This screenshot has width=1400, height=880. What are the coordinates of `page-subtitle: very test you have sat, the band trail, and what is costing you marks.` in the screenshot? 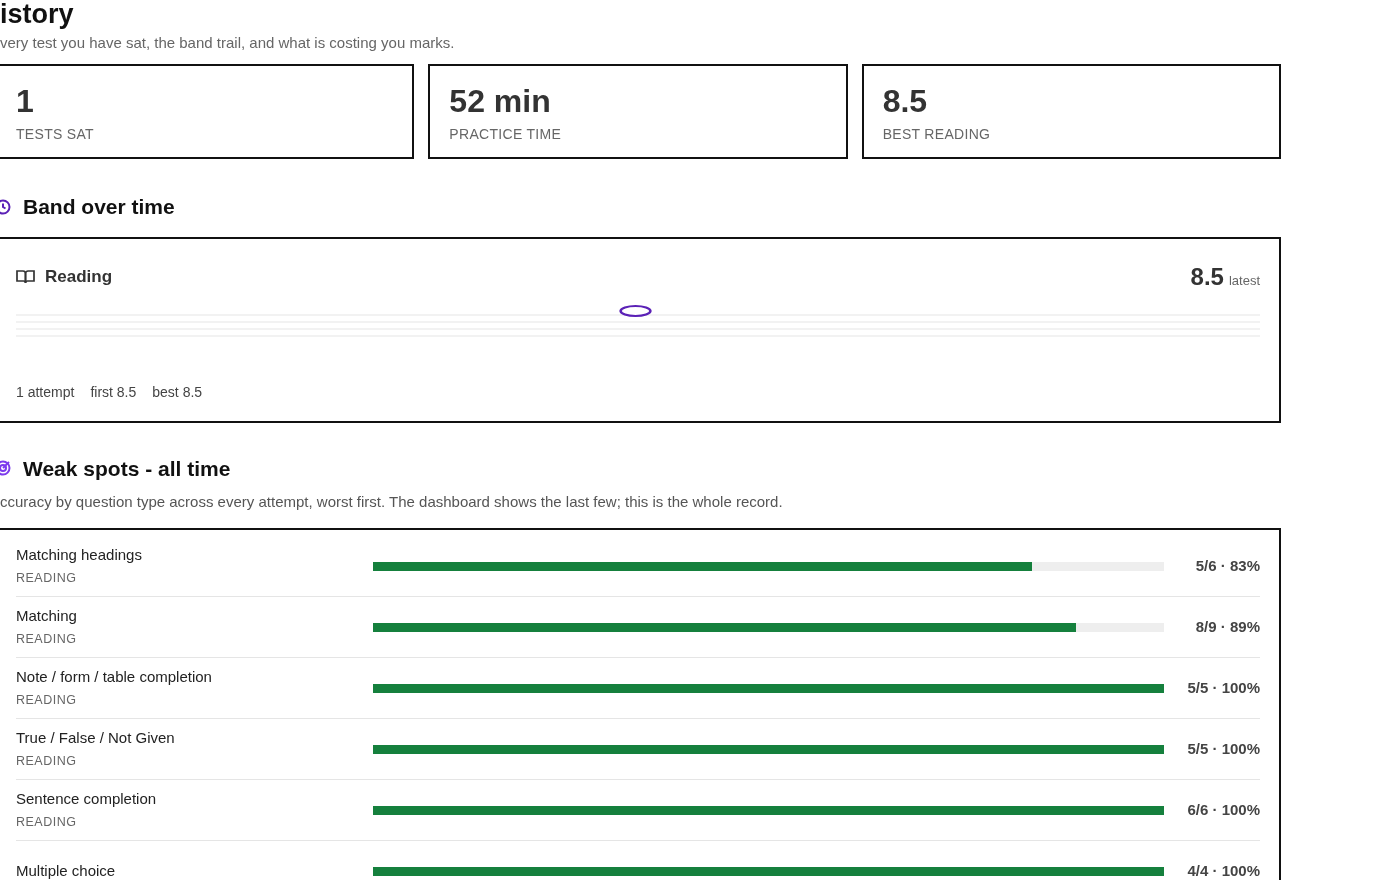 It's located at (228, 43).